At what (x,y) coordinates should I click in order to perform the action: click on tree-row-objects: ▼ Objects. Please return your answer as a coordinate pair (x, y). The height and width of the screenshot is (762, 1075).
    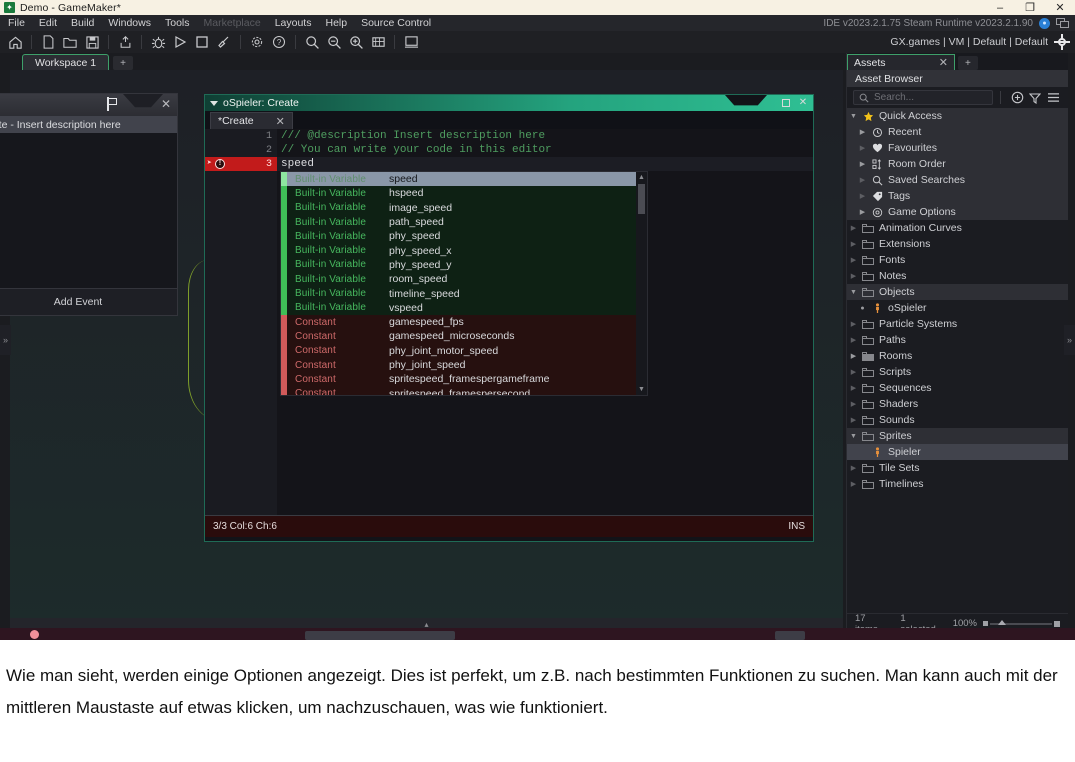
    Looking at the image, I should click on (957, 292).